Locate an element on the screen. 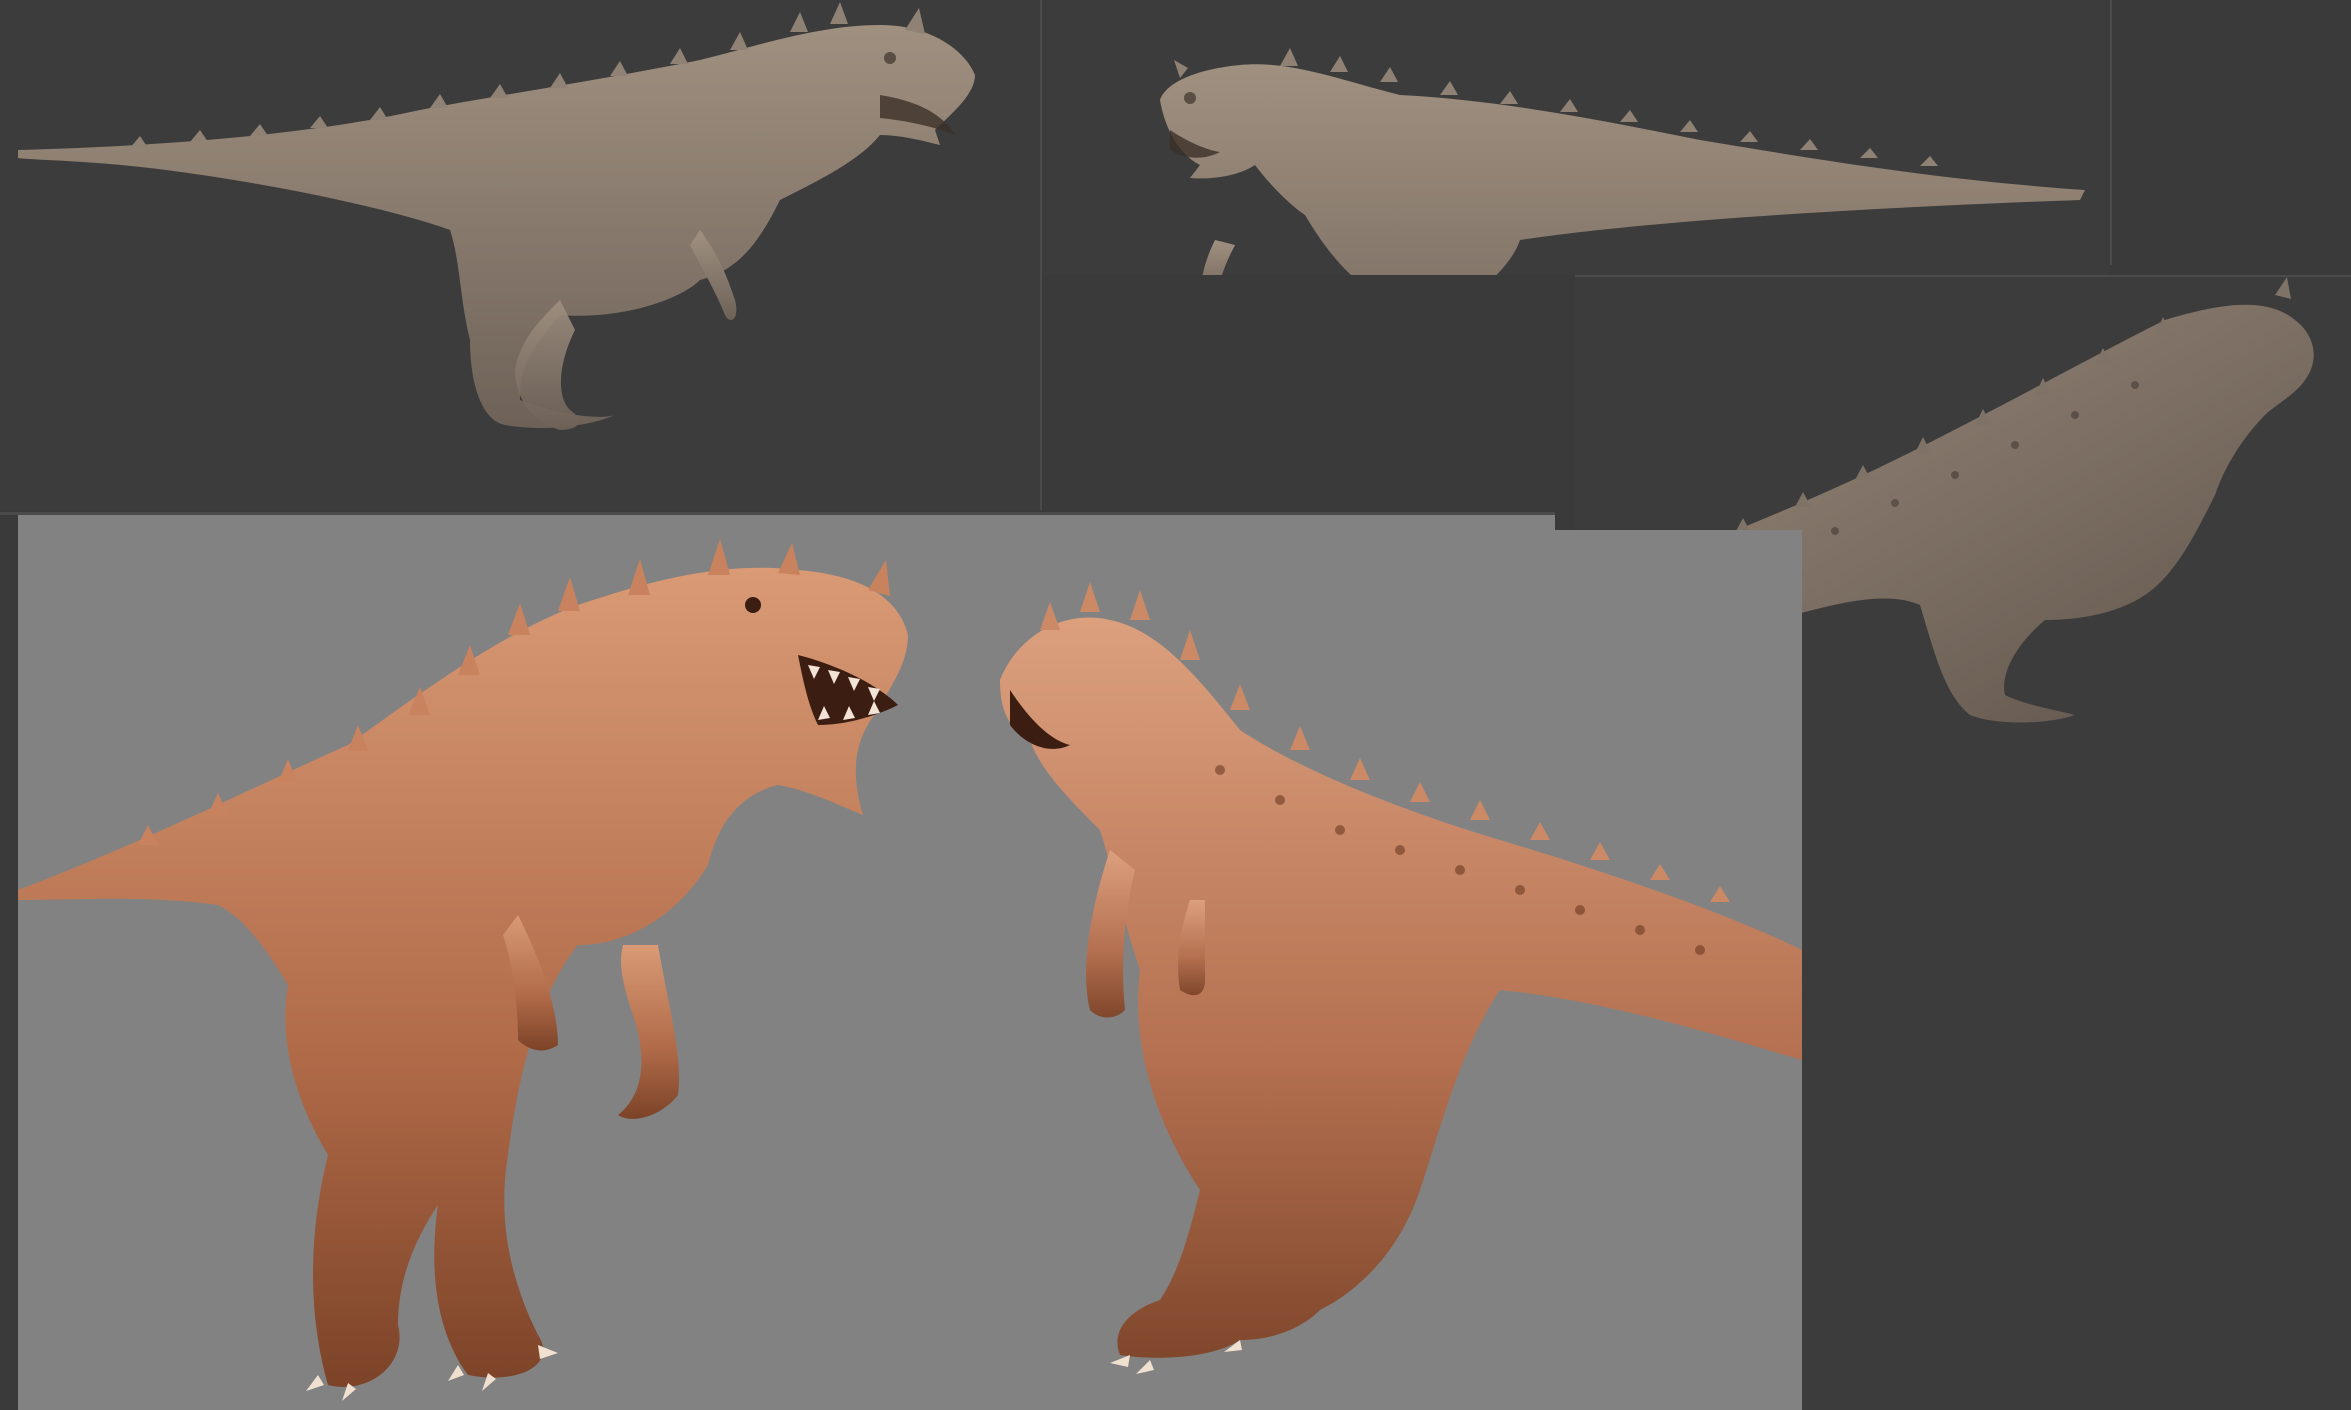 The width and height of the screenshot is (2351, 1410). dinosaur-sculpt-side-left is located at coordinates (1622, 161).